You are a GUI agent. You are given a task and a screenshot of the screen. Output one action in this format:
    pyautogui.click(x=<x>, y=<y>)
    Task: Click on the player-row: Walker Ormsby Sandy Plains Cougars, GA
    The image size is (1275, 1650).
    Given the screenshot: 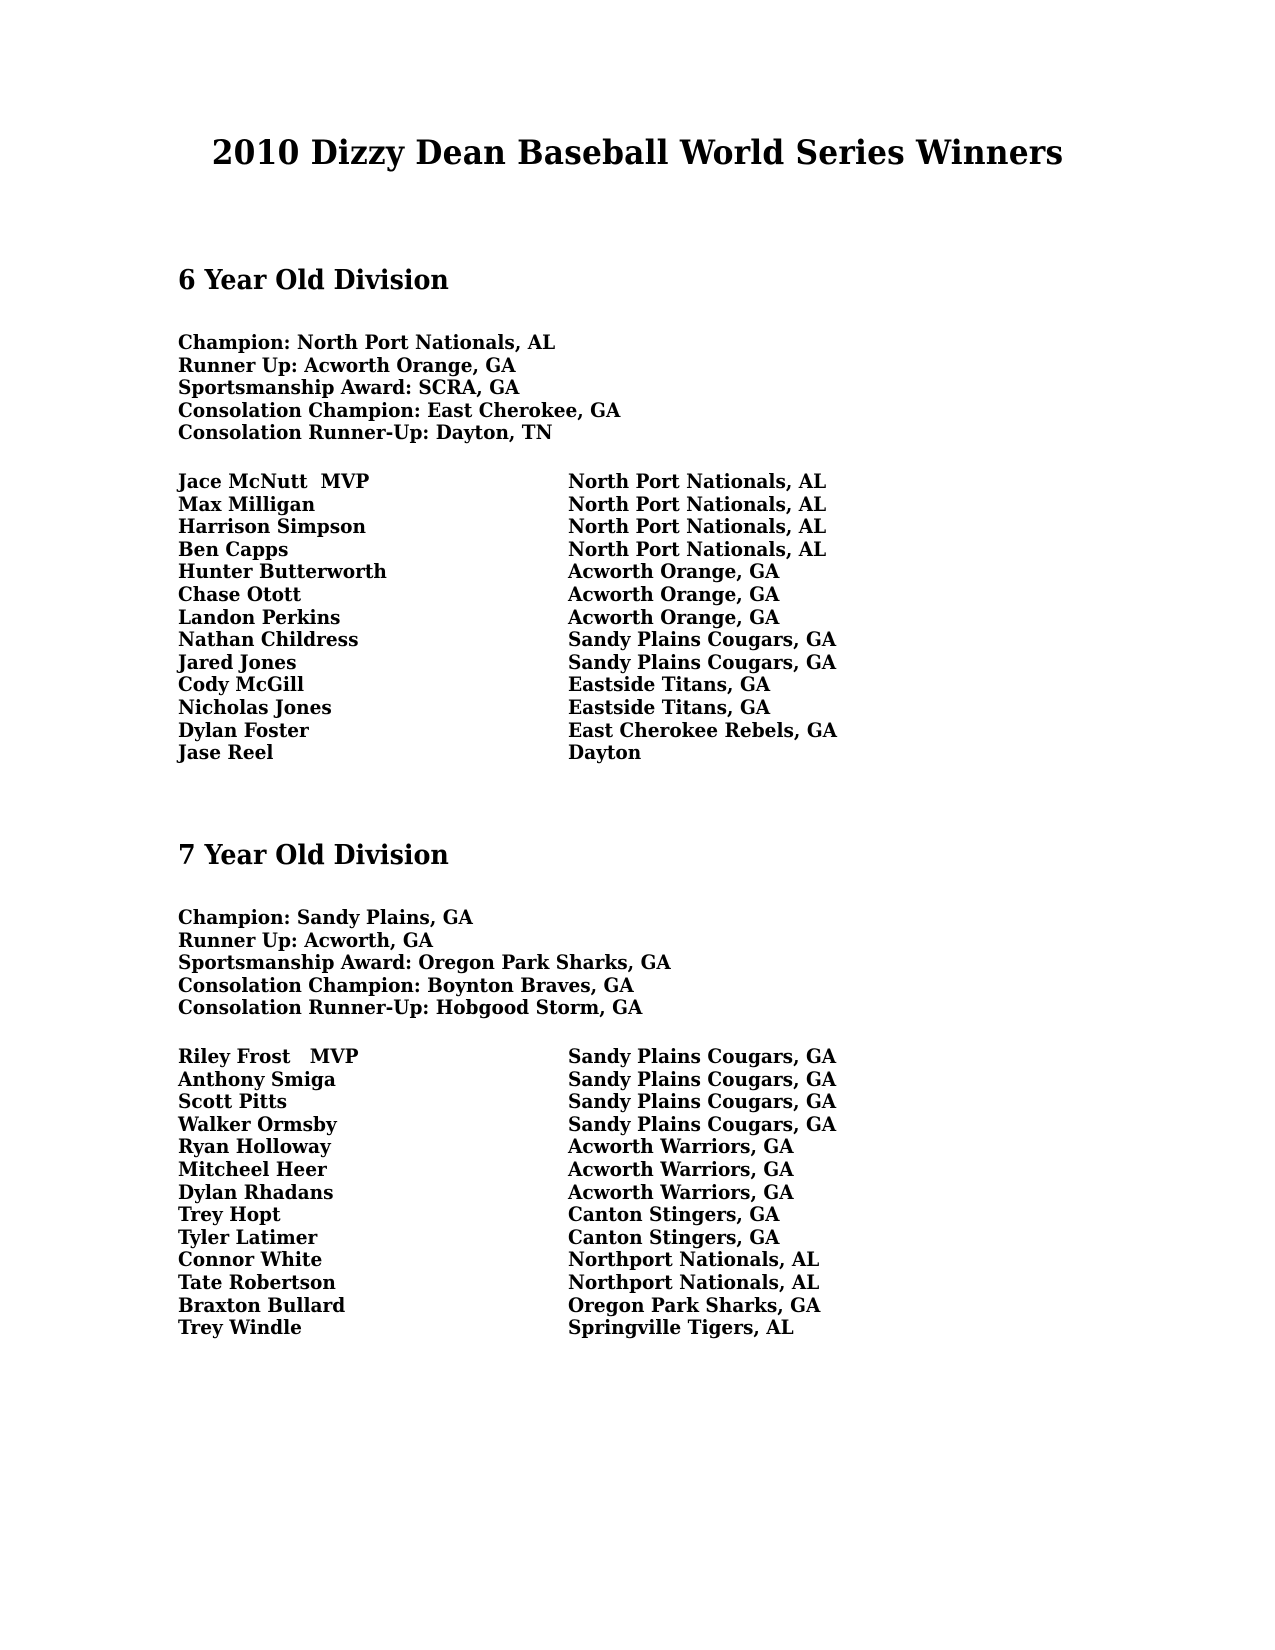 What is the action you would take?
    pyautogui.click(x=628, y=1124)
    